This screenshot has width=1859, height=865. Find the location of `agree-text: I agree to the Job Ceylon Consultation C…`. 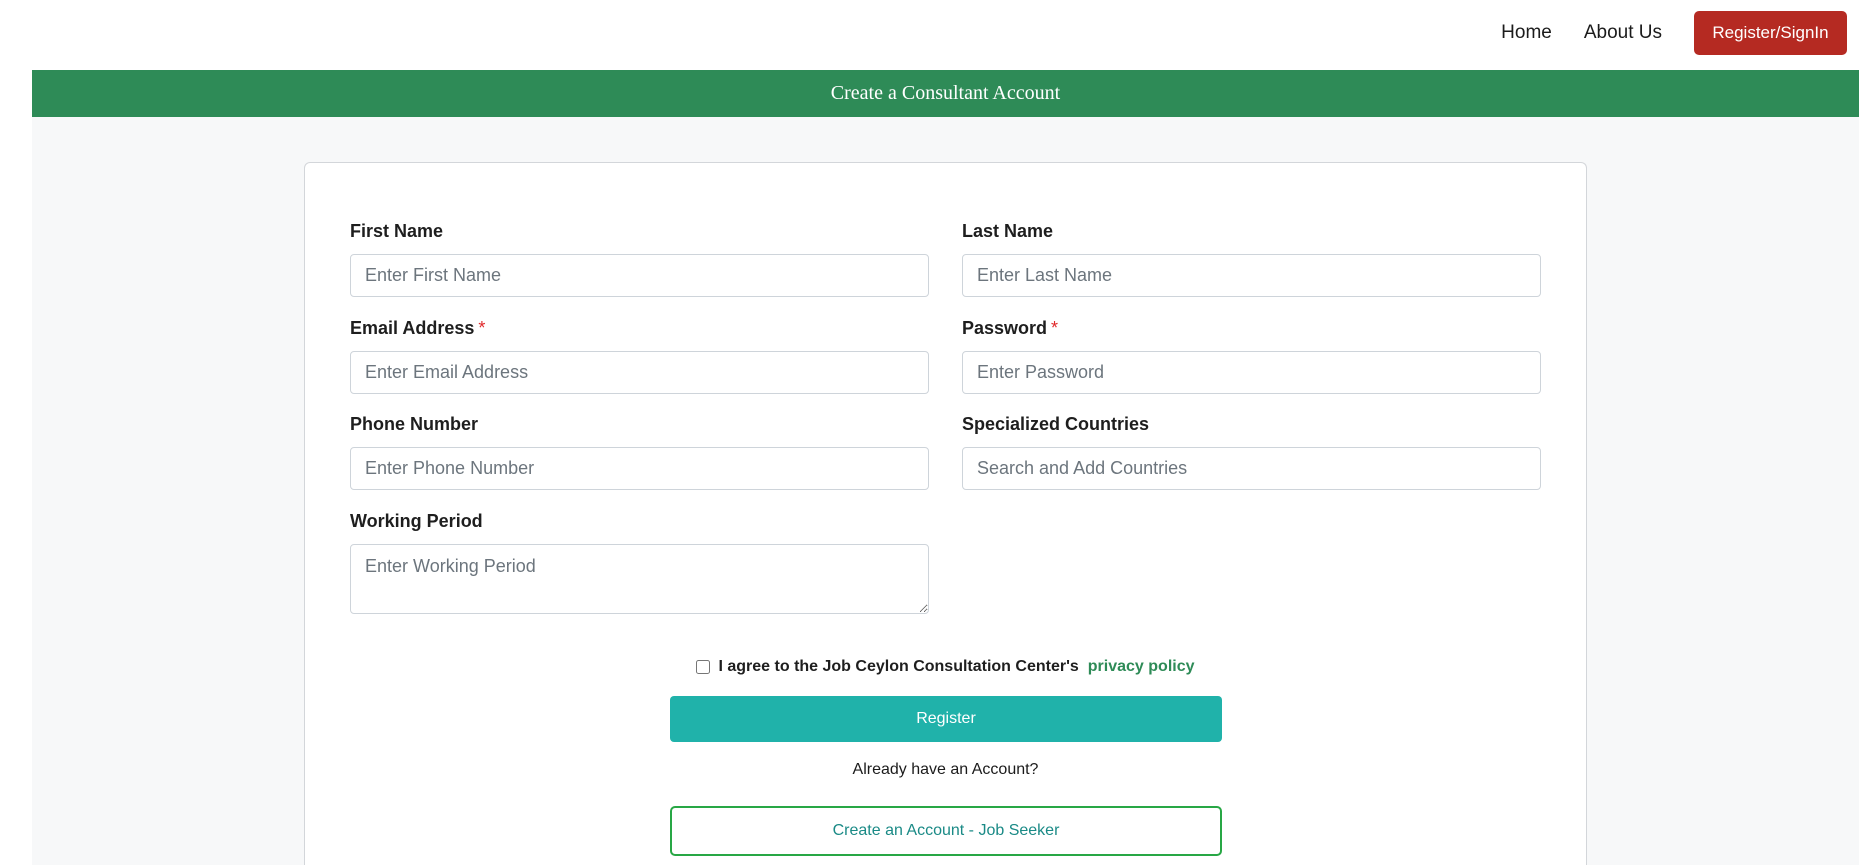

agree-text: I agree to the Job Ceylon Consultation C… is located at coordinates (898, 666).